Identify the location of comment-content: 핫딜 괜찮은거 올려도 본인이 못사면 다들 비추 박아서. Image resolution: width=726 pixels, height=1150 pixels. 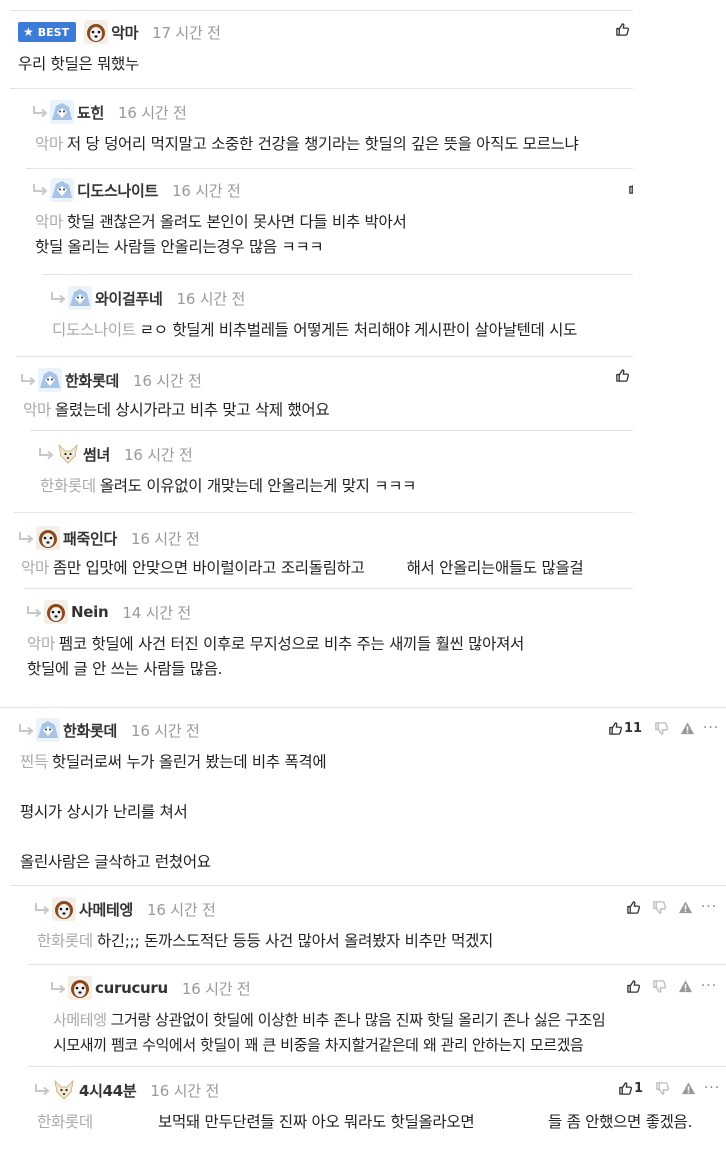
(236, 222).